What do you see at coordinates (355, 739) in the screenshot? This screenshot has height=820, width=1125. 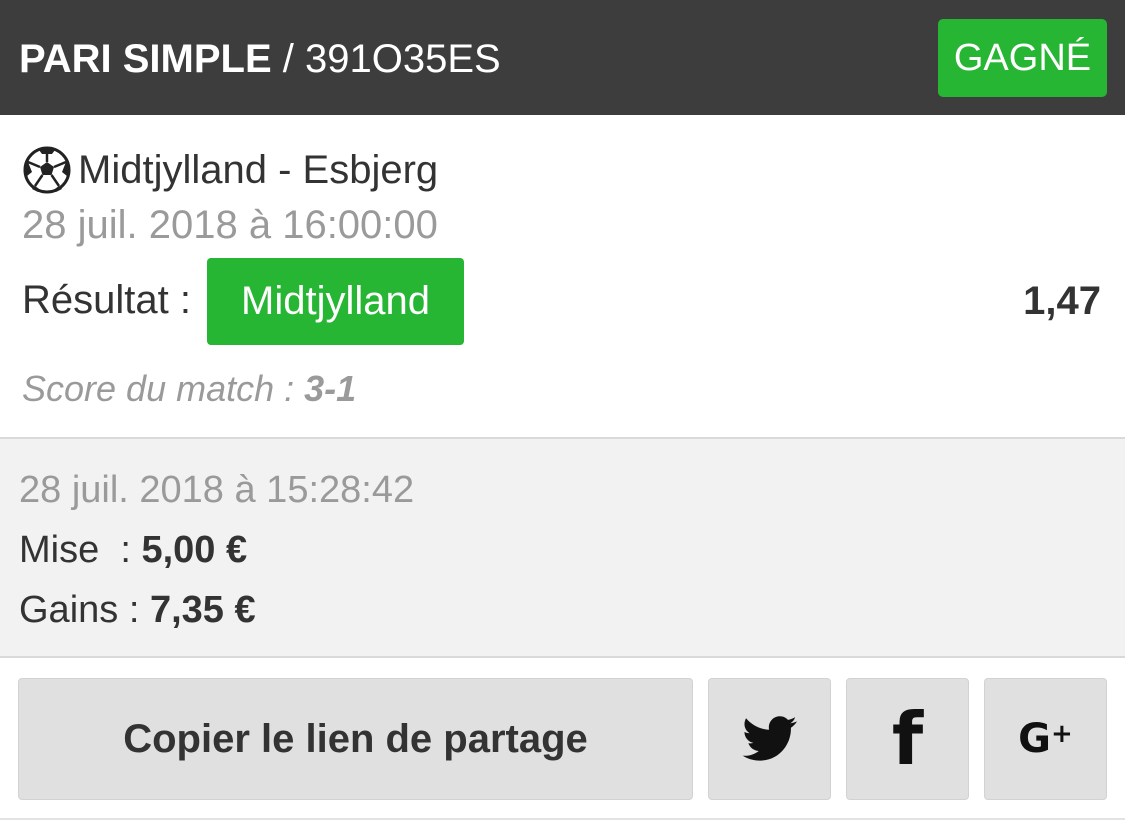 I see `copy-share-link-button: Copier le lien de partage` at bounding box center [355, 739].